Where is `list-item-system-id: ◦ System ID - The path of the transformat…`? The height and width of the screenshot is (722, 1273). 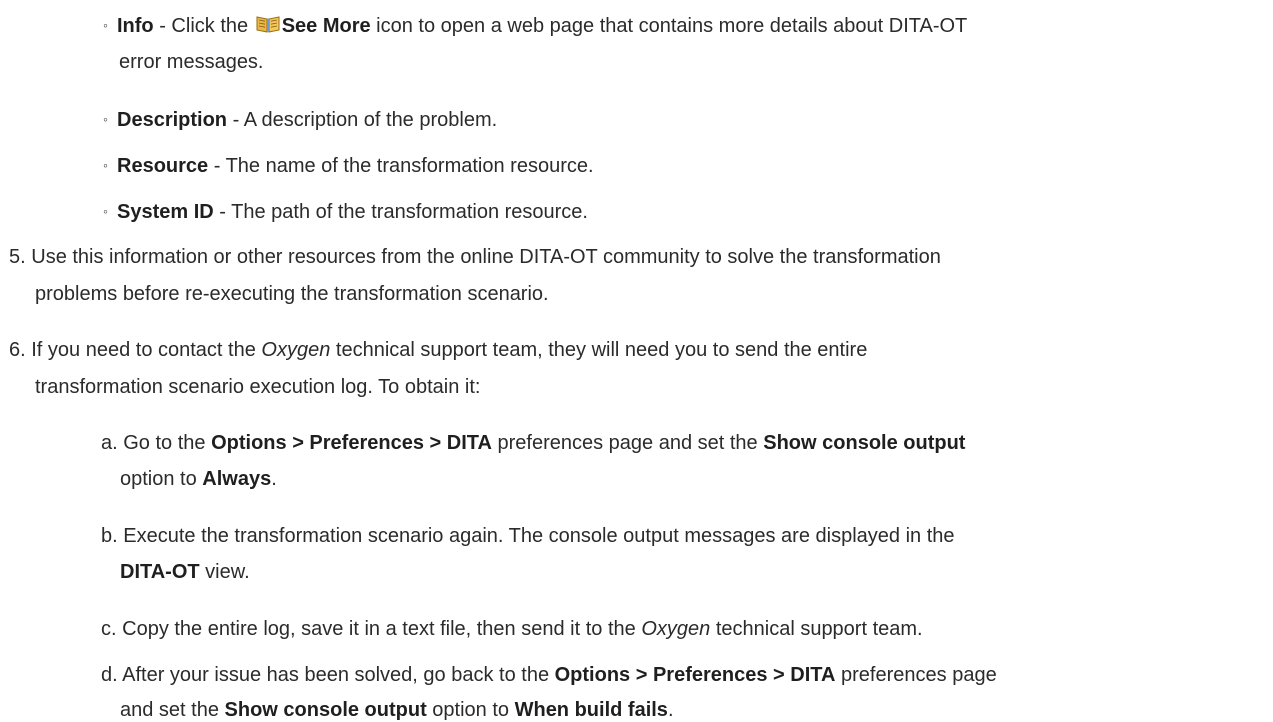 list-item-system-id: ◦ System ID - The path of the transformat… is located at coordinates (345, 212).